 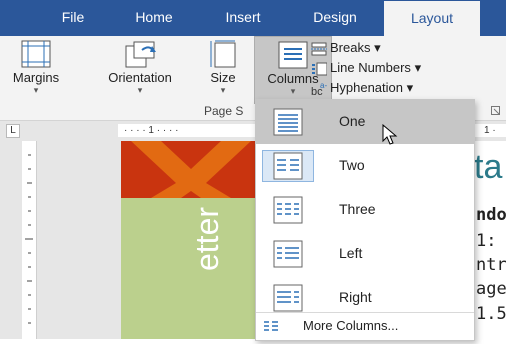 I want to click on size-button: Size ▾, so click(x=223, y=69).